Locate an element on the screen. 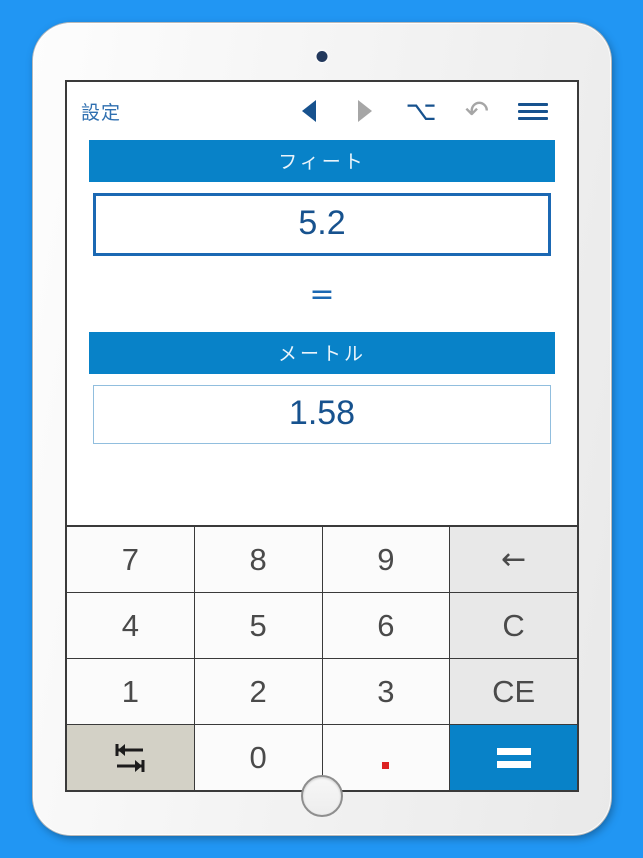 The image size is (643, 858). key-1: 1 is located at coordinates (130, 691).